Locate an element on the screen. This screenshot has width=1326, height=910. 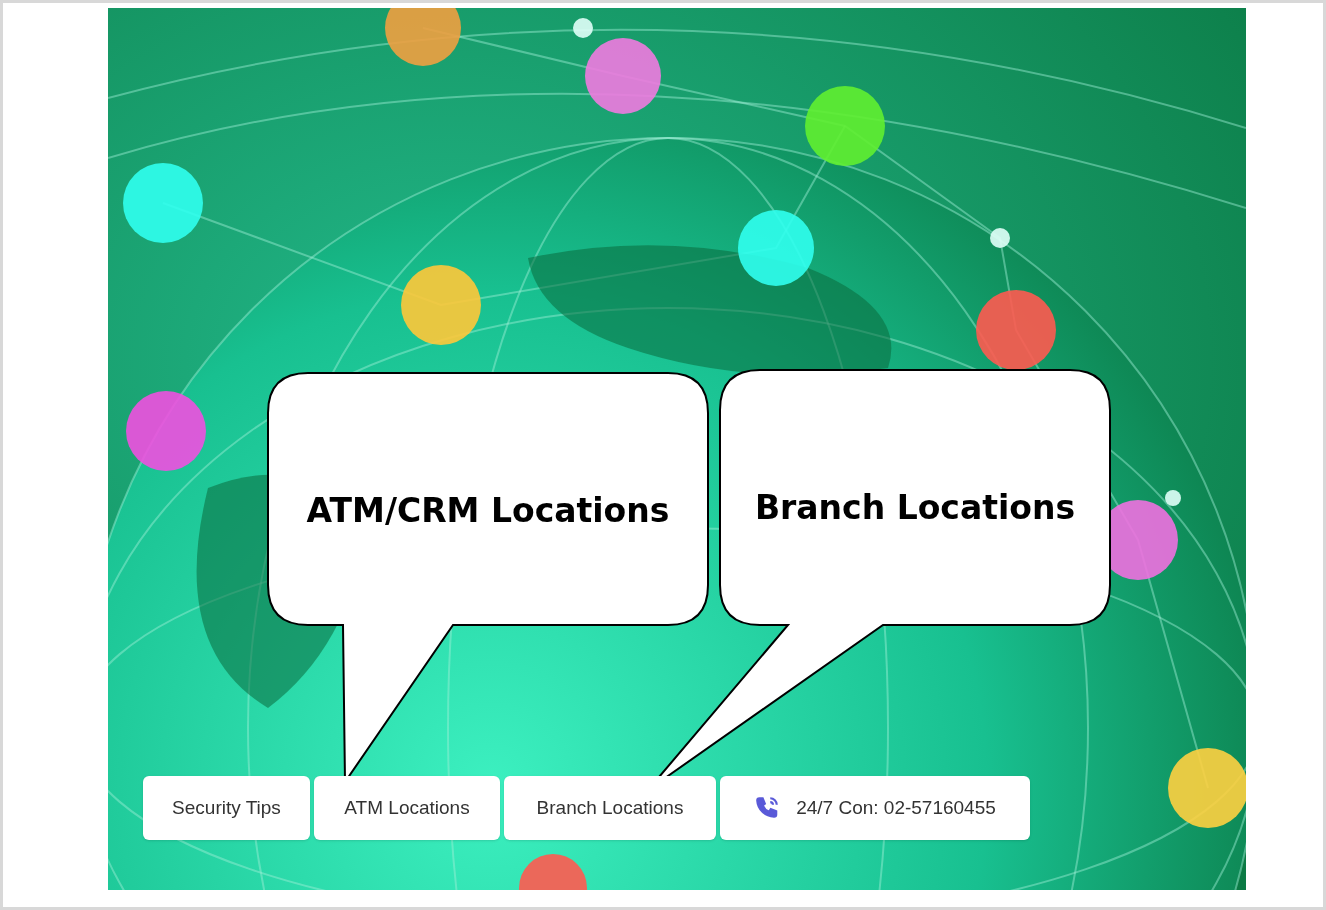
phone-contact-button: 24/7 Con: 02-57160455 is located at coordinates (875, 808).